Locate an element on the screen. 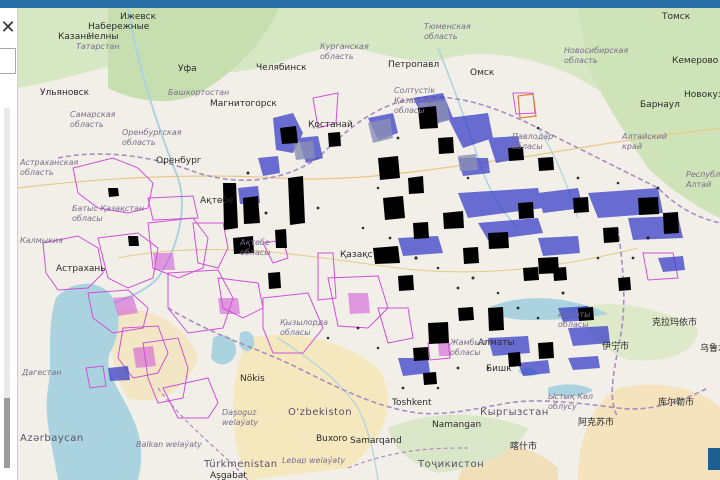 Image resolution: width=720 pixels, height=480 pixels. city-aksu: 阿克苏市 is located at coordinates (596, 423).